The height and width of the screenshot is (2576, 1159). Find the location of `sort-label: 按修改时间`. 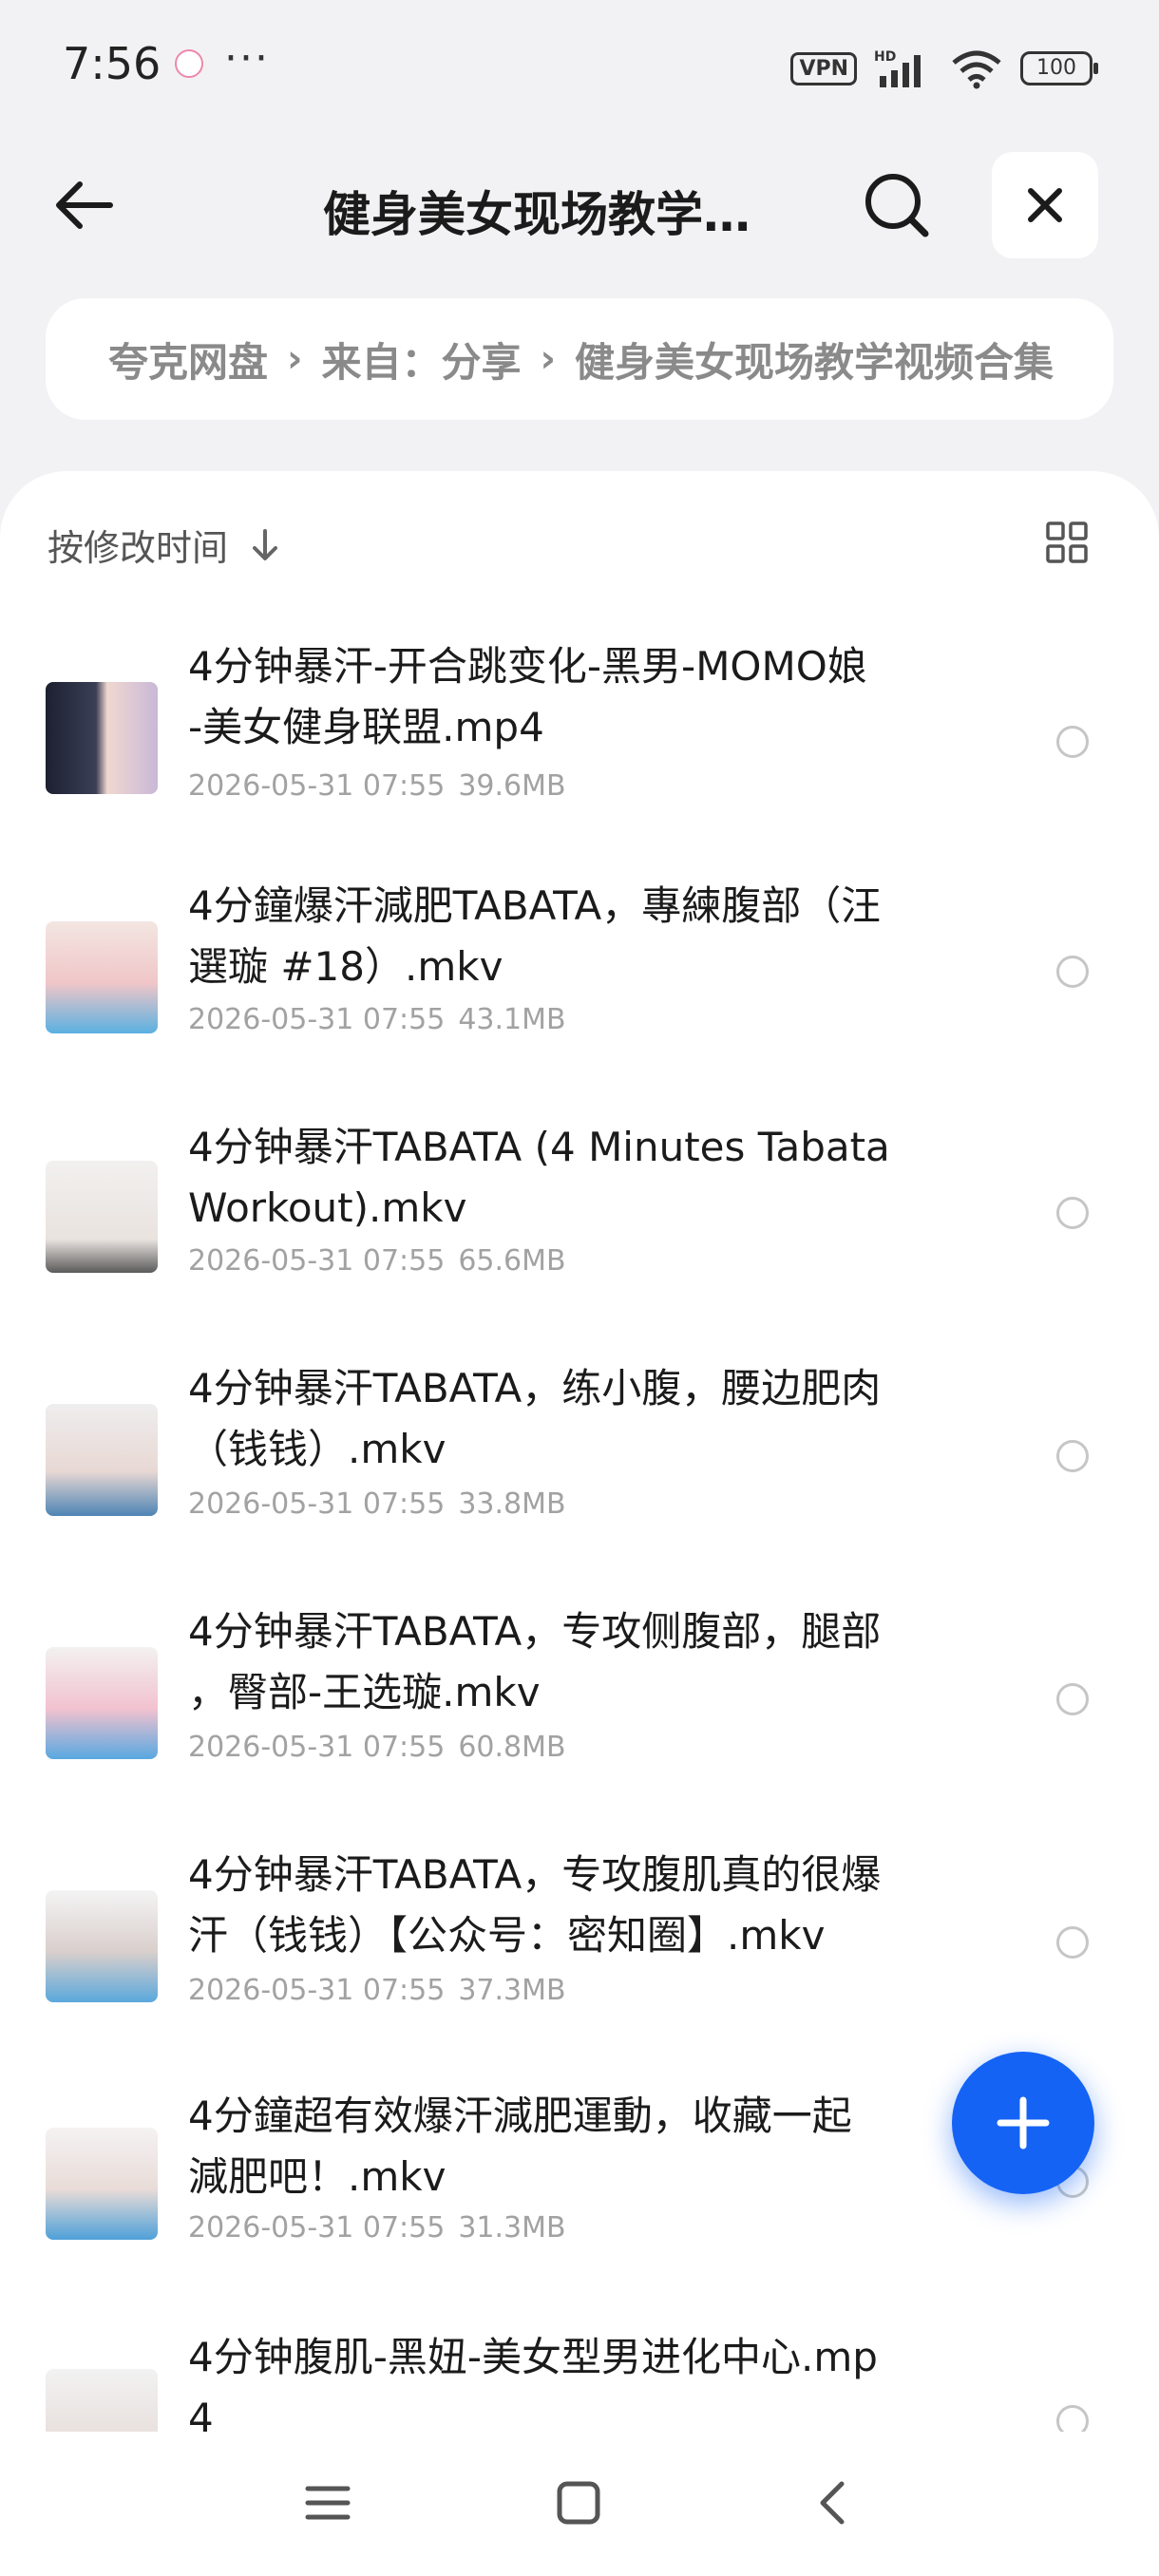

sort-label: 按修改时间 is located at coordinates (138, 548).